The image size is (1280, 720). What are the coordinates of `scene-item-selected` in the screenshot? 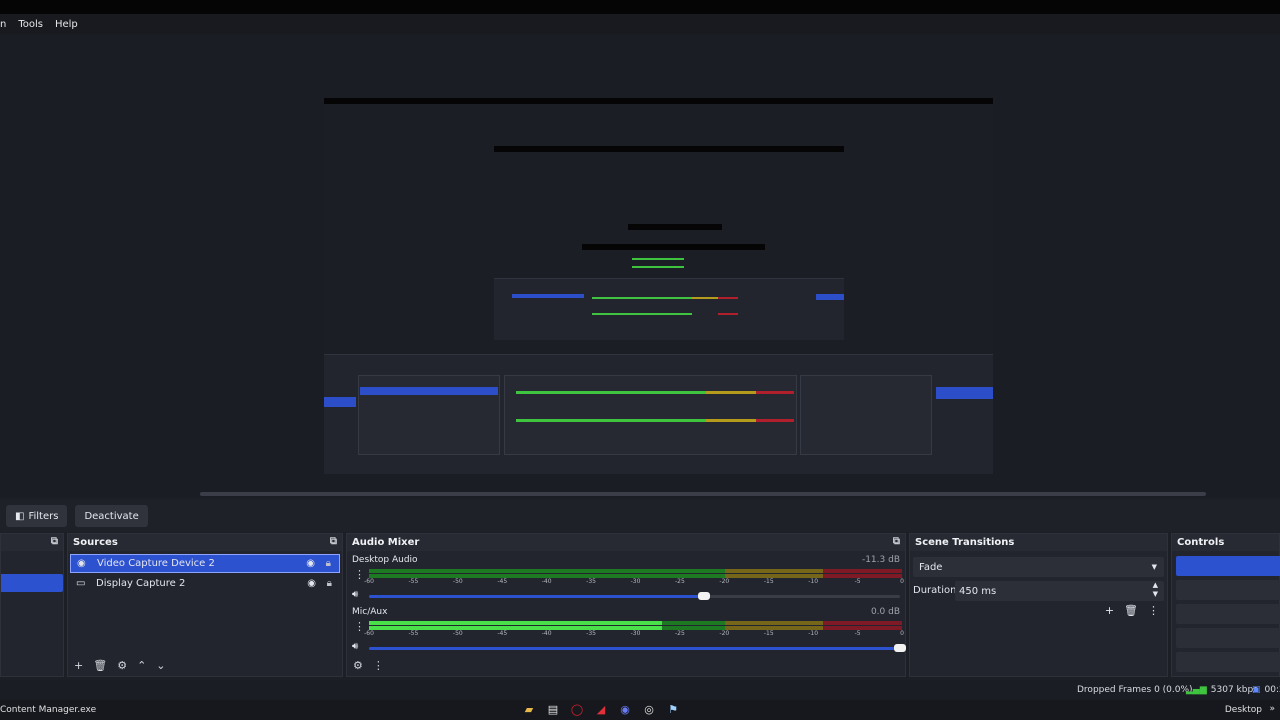 It's located at (32, 583).